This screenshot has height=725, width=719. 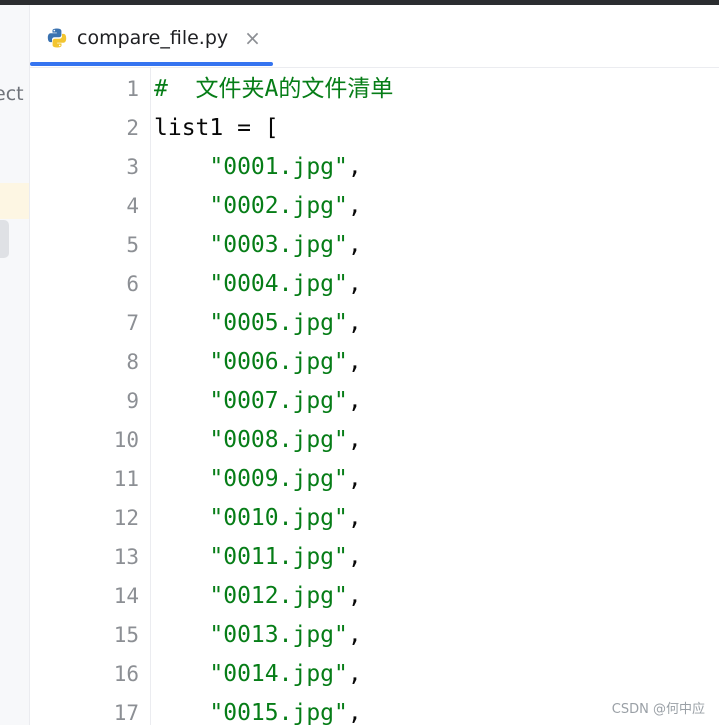 What do you see at coordinates (150, 396) in the screenshot?
I see `gutter-divider` at bounding box center [150, 396].